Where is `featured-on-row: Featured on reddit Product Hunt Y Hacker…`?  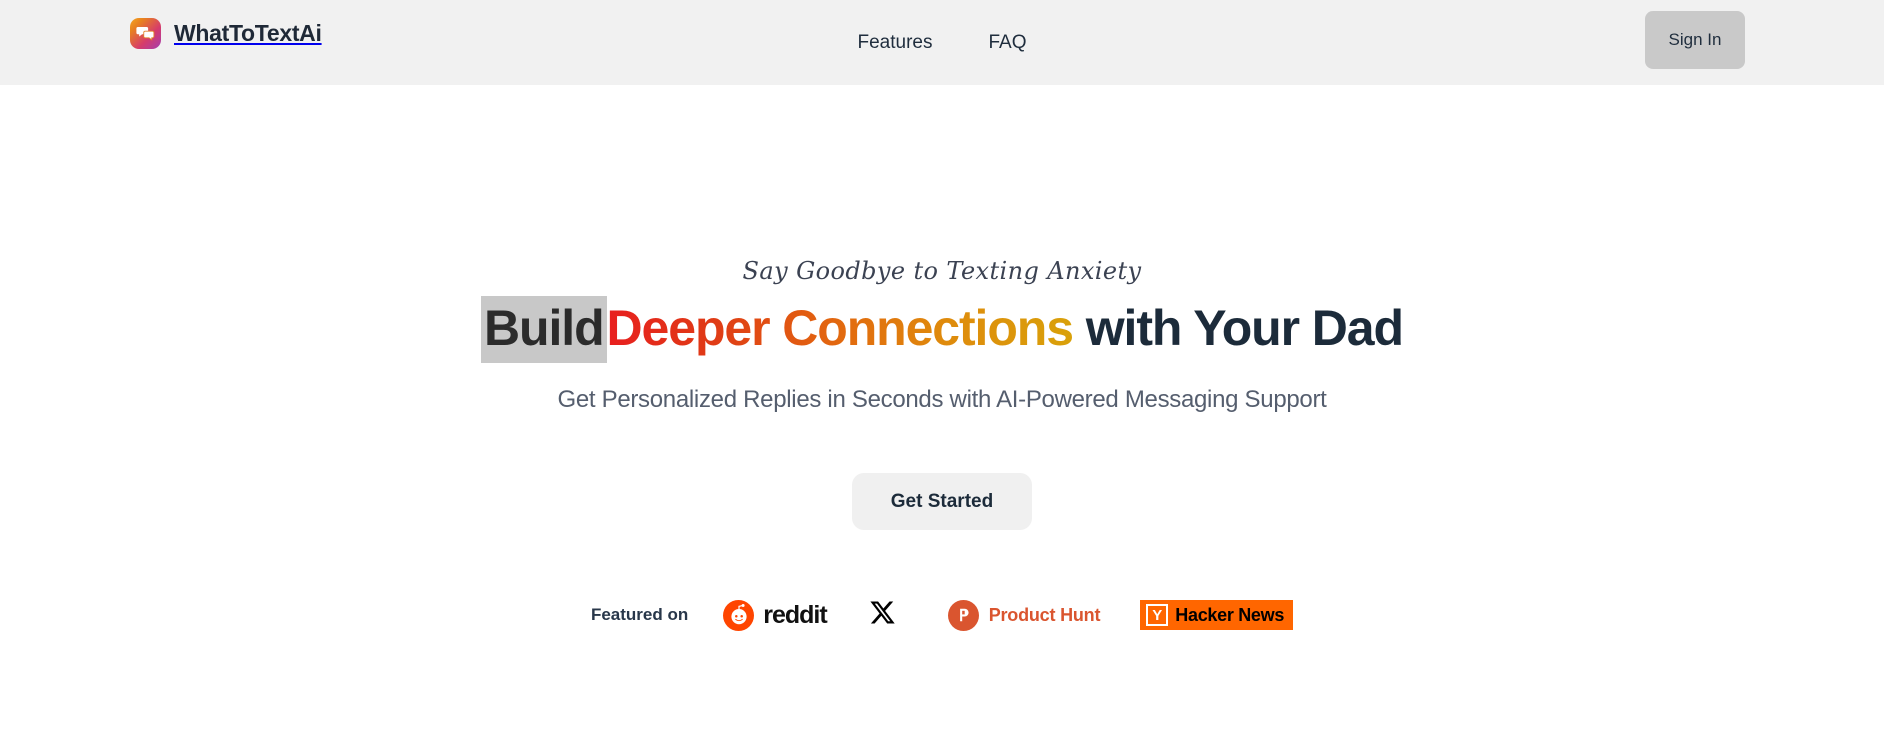 featured-on-row: Featured on reddit Product Hunt Y Hacker… is located at coordinates (942, 615).